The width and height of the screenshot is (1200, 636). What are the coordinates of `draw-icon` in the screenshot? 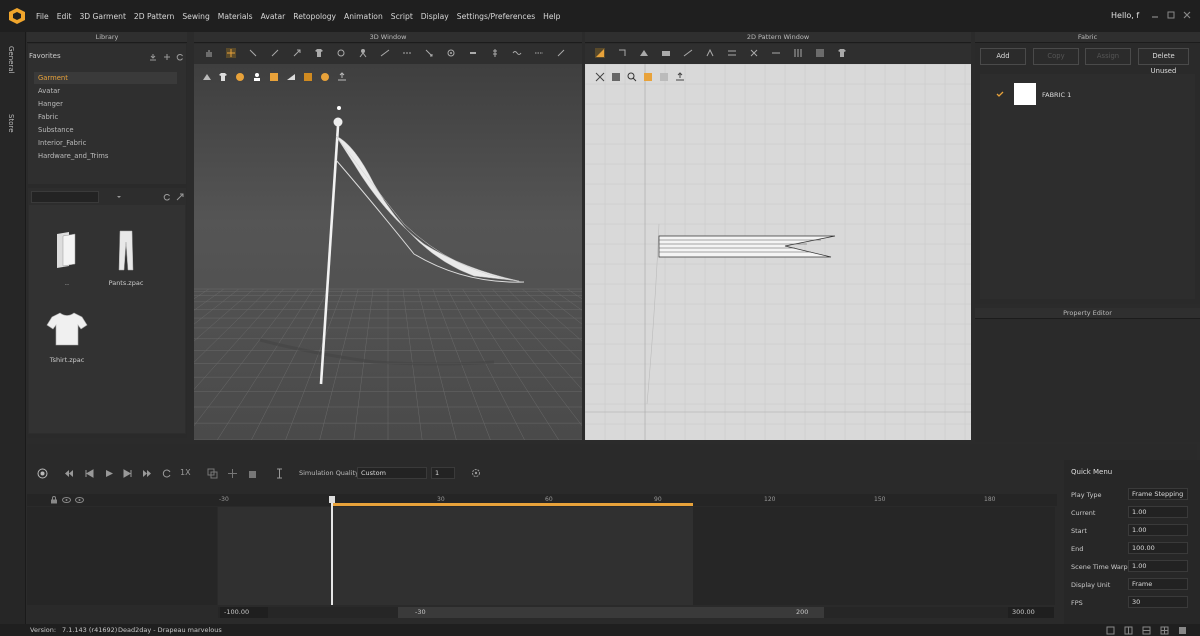 It's located at (616, 77).